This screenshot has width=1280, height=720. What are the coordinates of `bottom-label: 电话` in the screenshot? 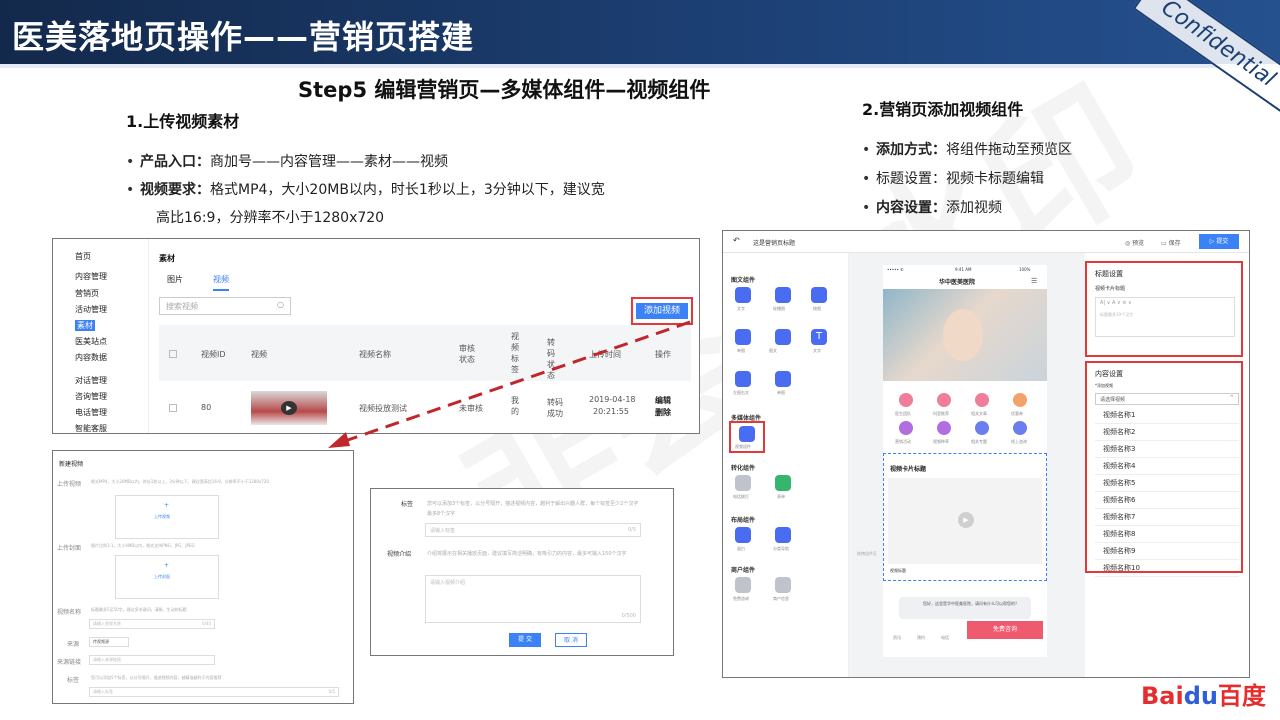 It's located at (945, 638).